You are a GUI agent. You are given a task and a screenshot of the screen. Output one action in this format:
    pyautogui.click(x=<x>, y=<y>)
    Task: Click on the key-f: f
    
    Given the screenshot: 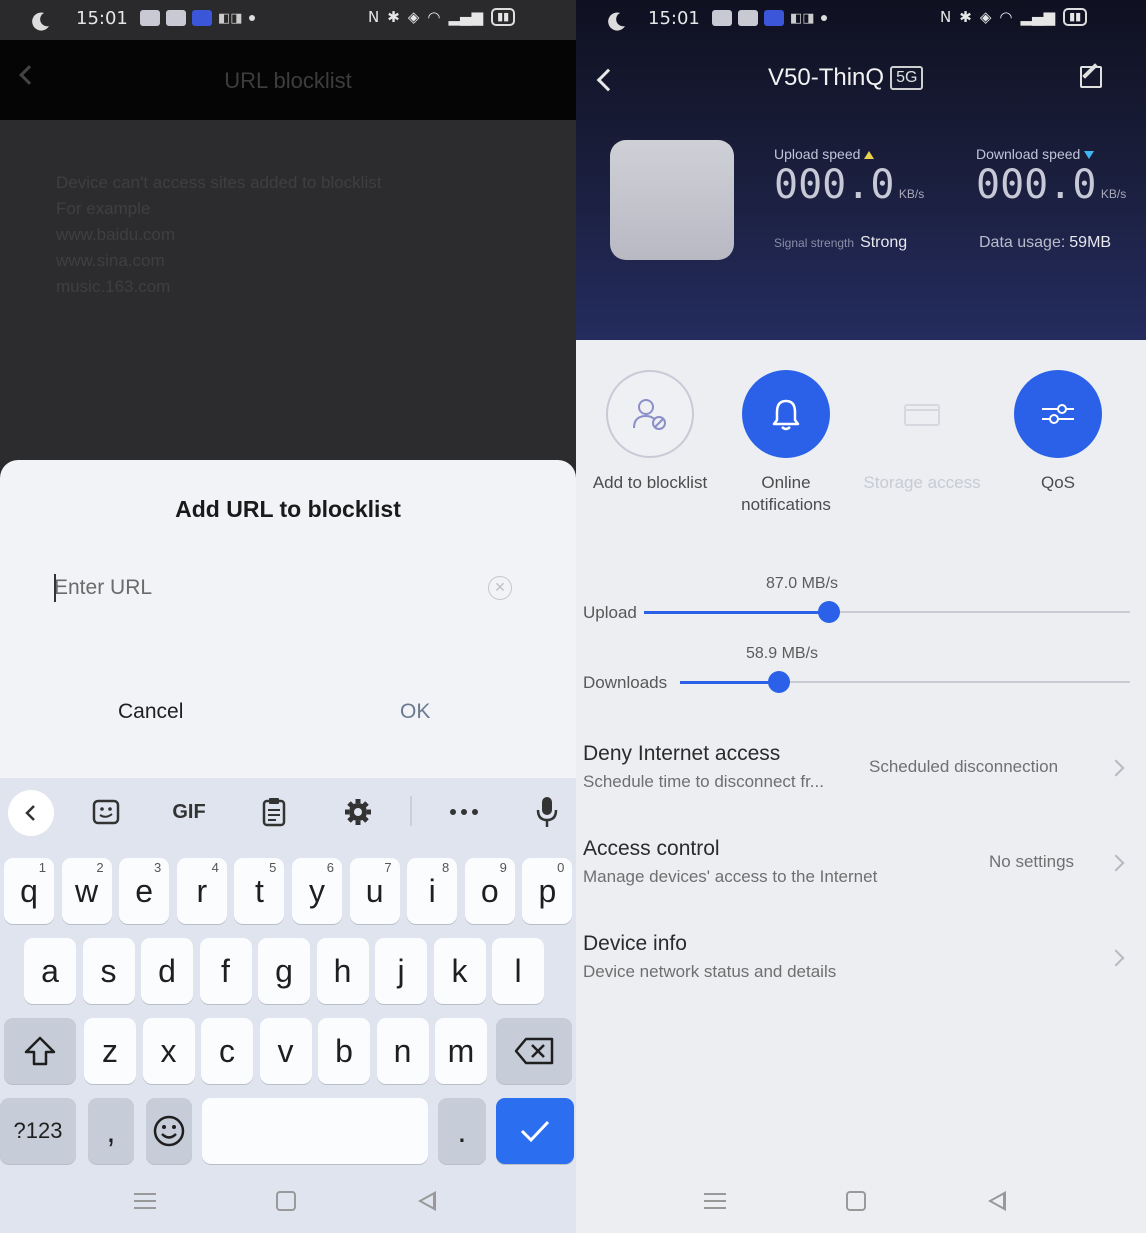 What is the action you would take?
    pyautogui.click(x=225, y=971)
    